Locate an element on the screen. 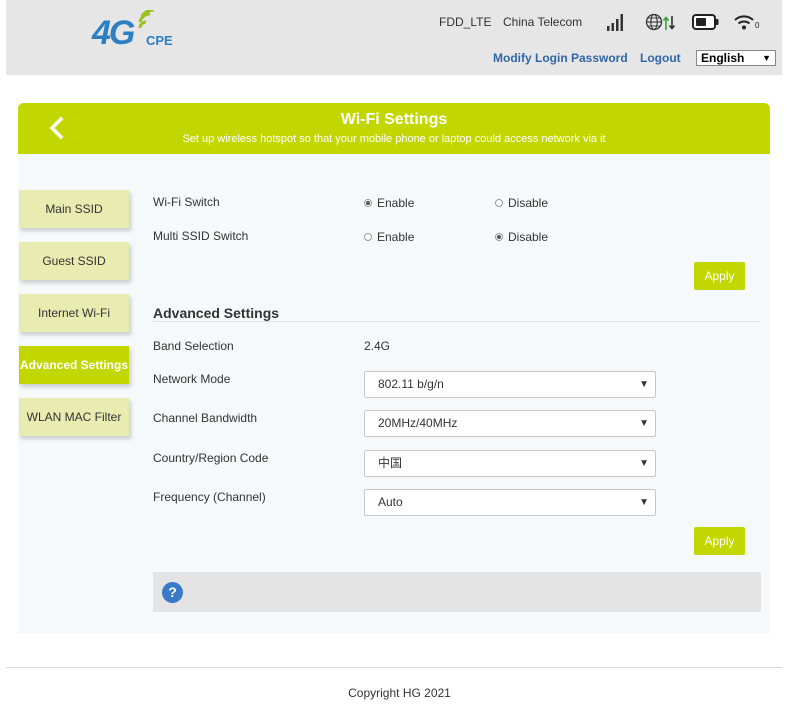  logo-wave-icon is located at coordinates (146, 19).